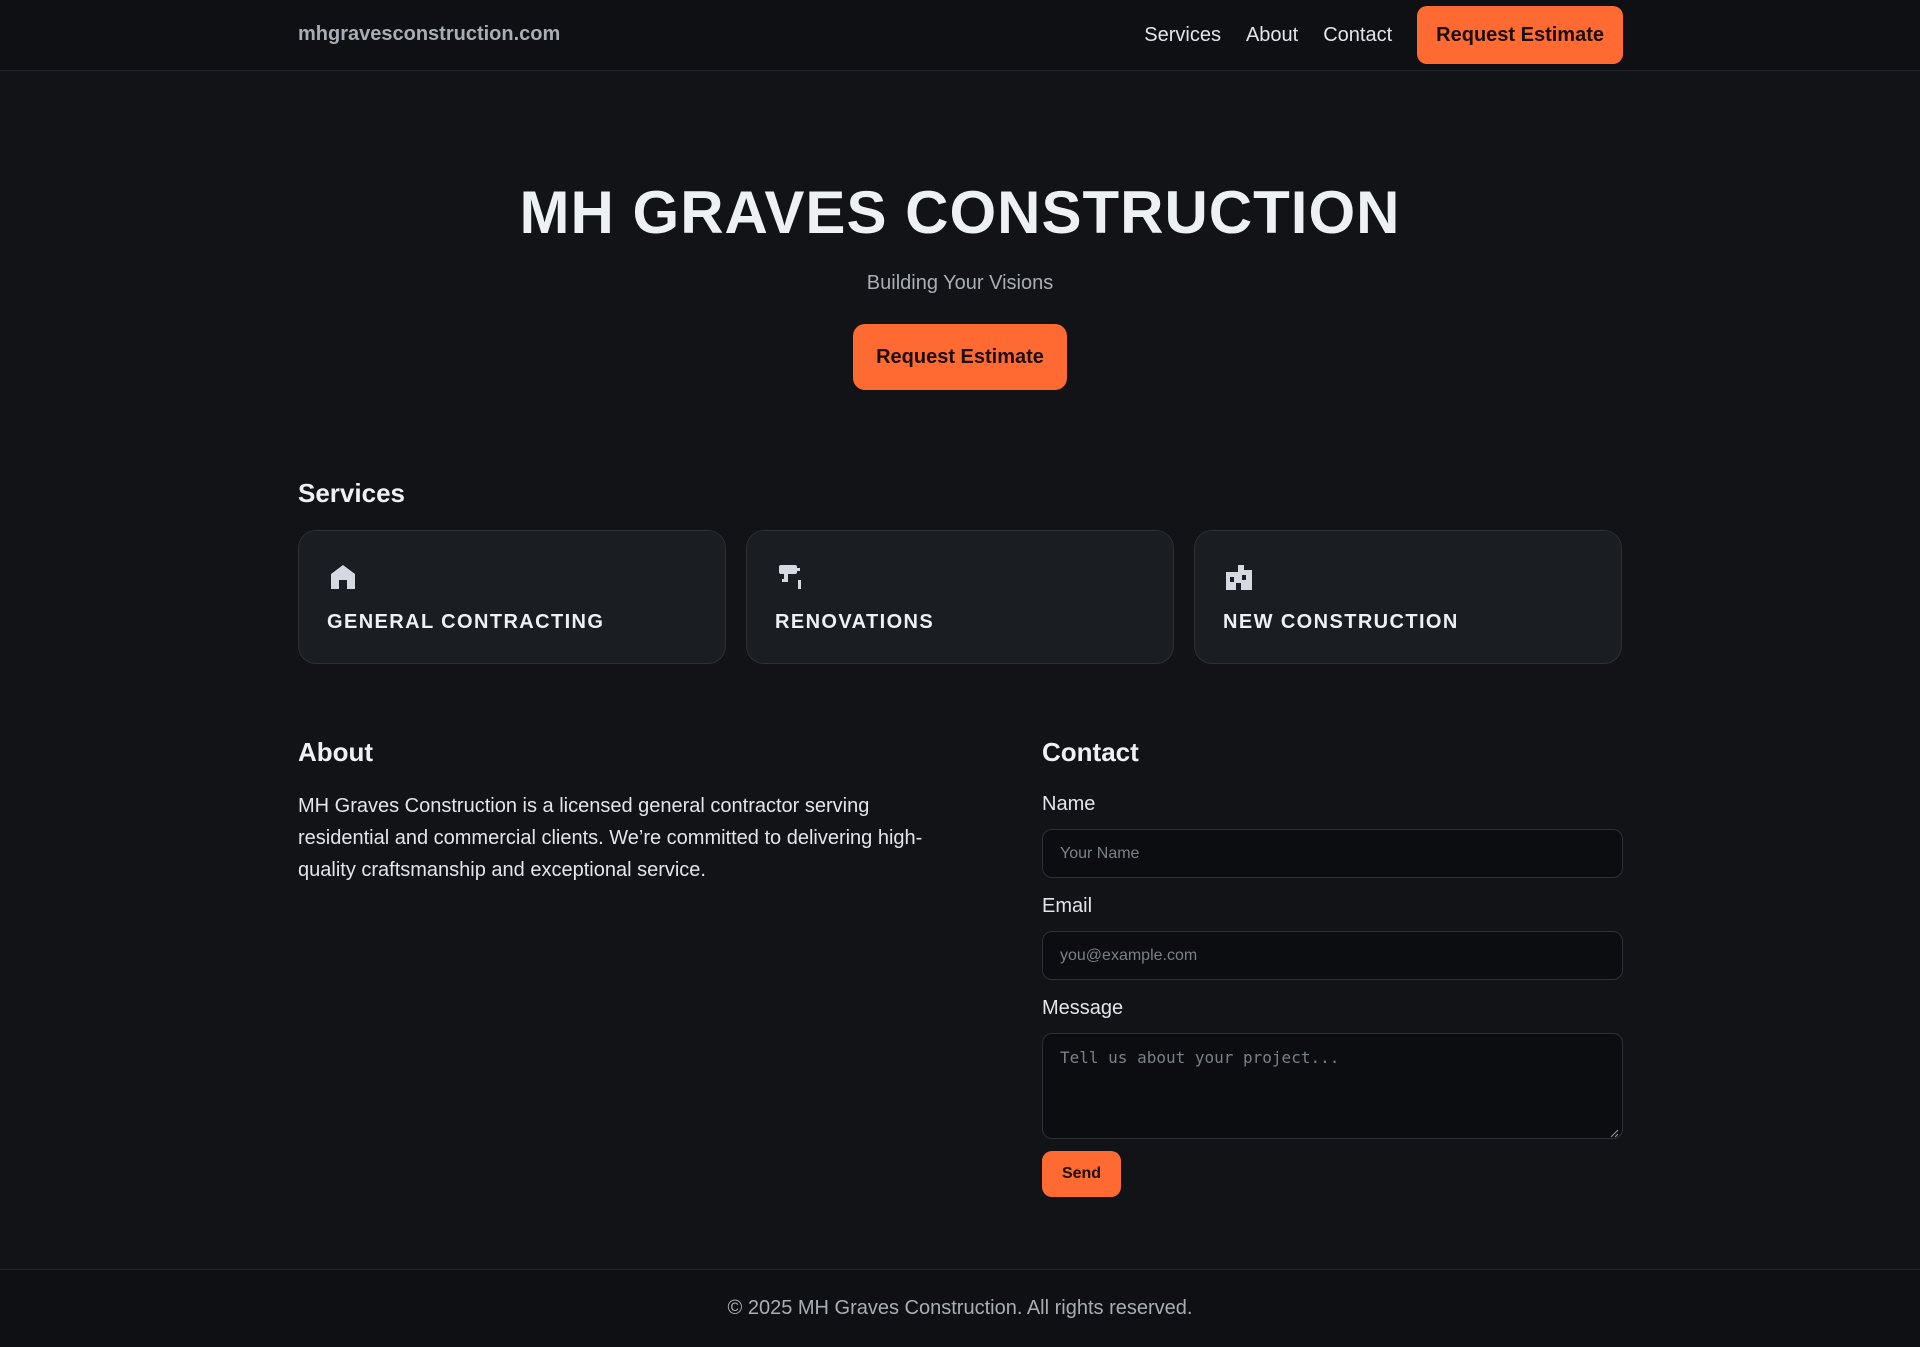  I want to click on nav-link-contact: Contact, so click(1357, 35).